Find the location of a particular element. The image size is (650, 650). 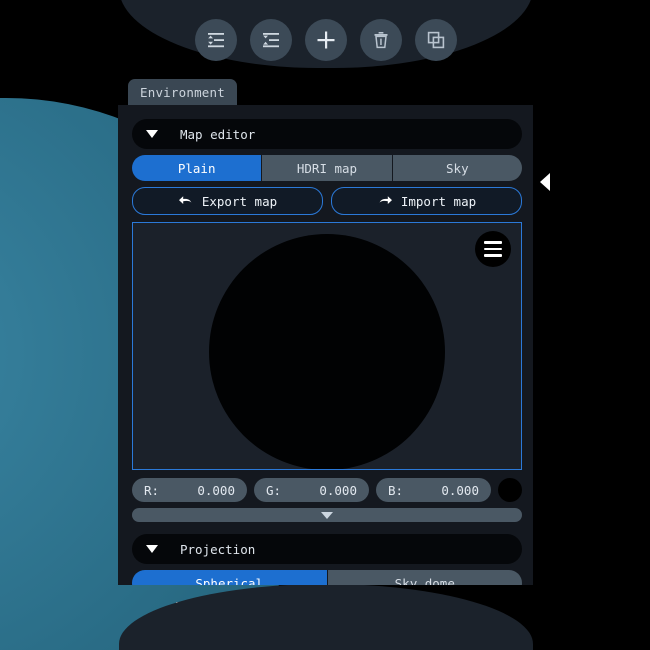

import-map-button: Import map is located at coordinates (426, 201).